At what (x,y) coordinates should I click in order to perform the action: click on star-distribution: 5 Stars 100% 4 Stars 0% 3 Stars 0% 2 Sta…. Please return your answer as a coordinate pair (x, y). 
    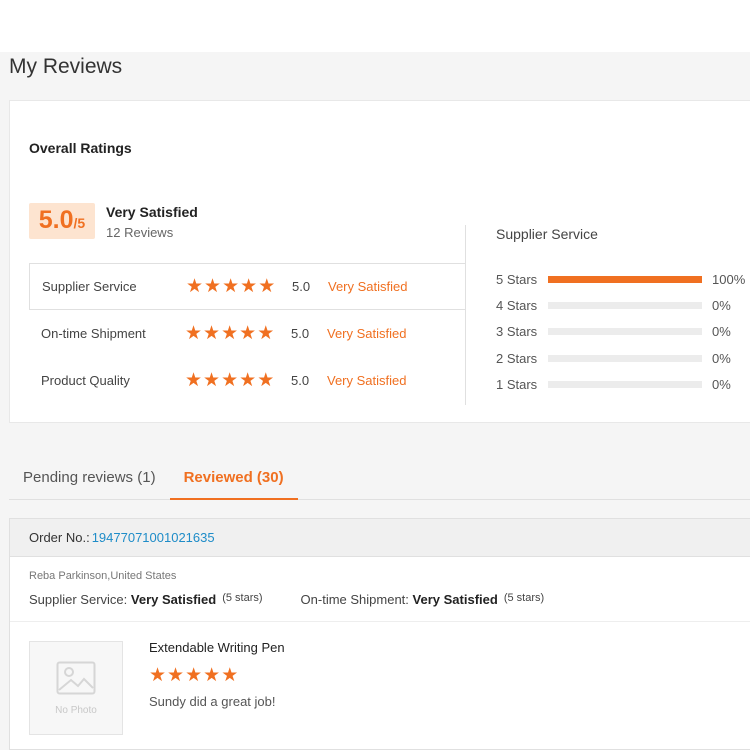
    Looking at the image, I should click on (623, 331).